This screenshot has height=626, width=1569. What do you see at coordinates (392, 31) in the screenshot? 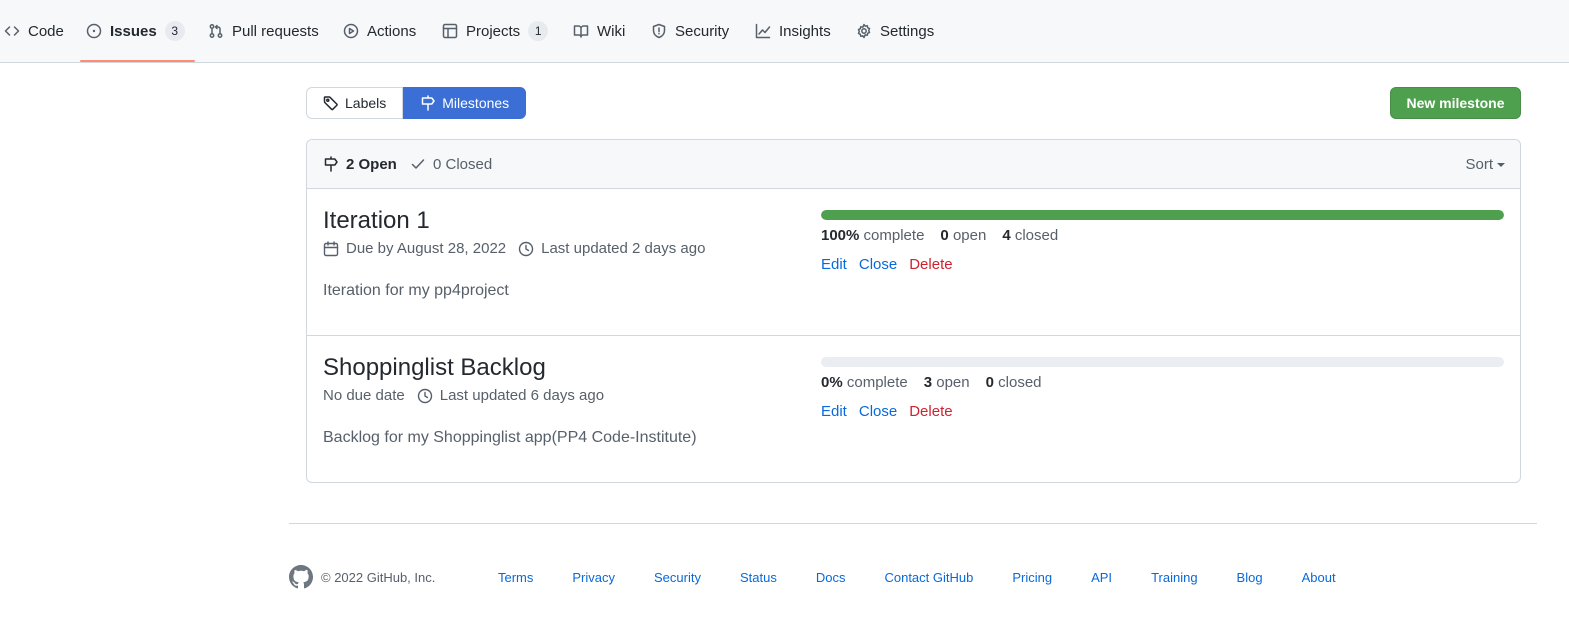
I see `tab-label: Actions` at bounding box center [392, 31].